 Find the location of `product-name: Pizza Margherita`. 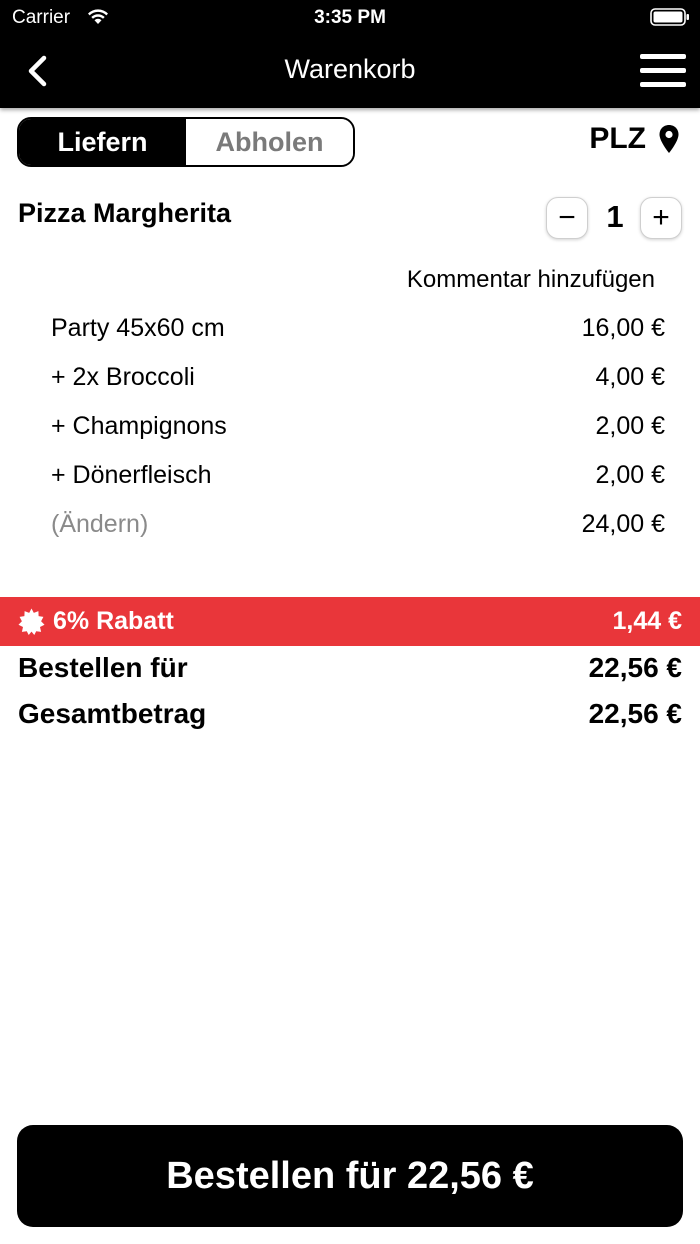

product-name: Pizza Margherita is located at coordinates (125, 213).